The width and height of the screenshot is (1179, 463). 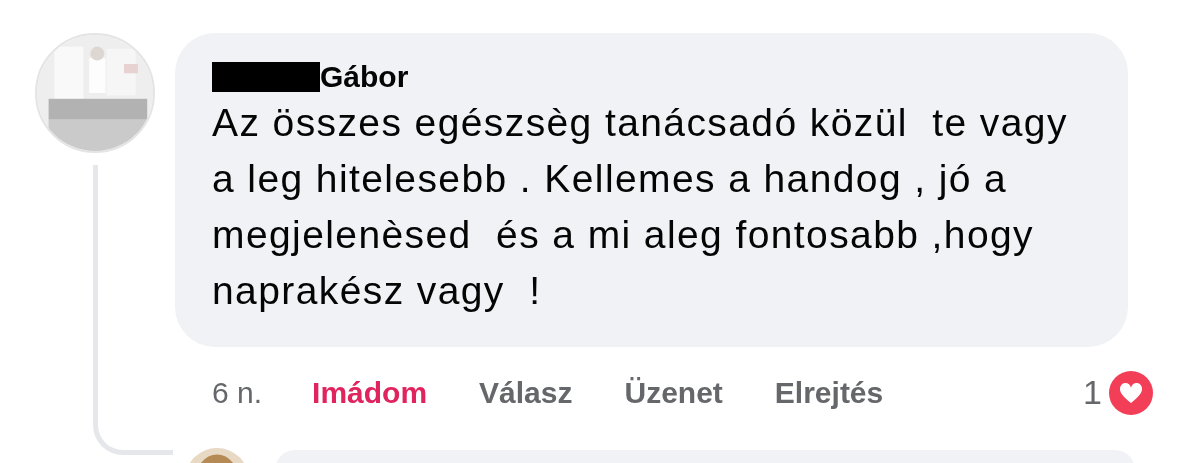 I want to click on timestamp: 6 n., so click(x=237, y=393).